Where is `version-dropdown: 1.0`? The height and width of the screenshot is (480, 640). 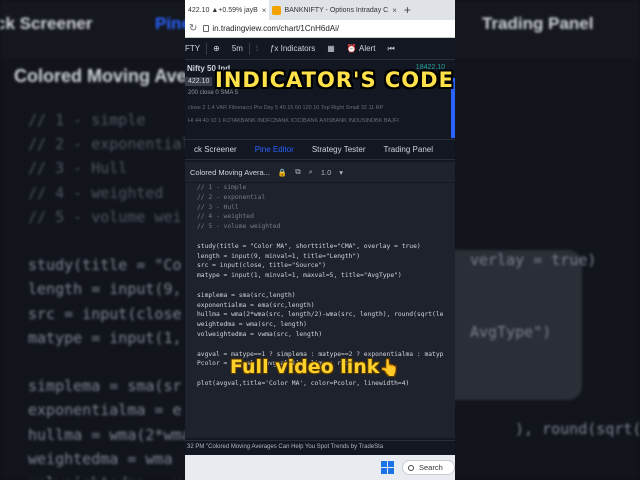
version-dropdown: 1.0 is located at coordinates (326, 172).